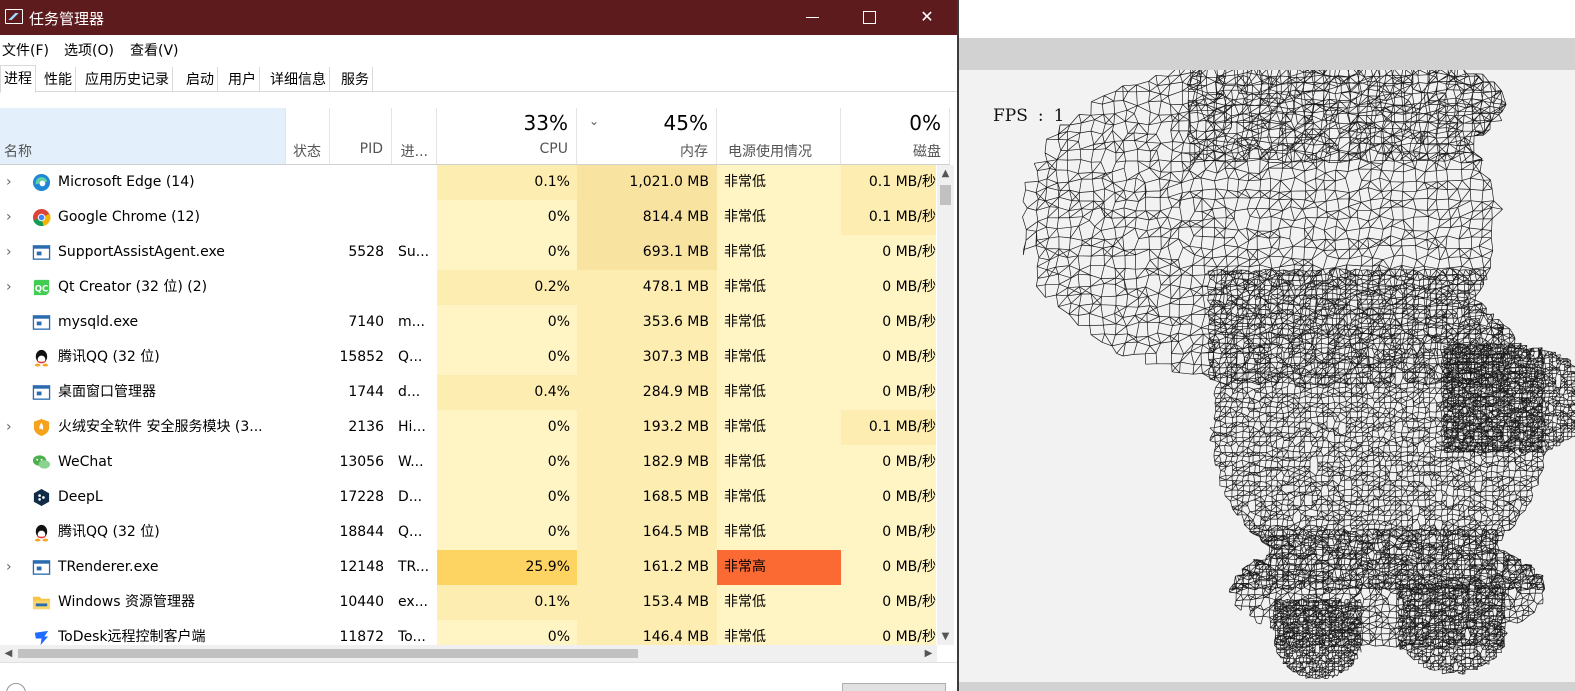  I want to click on scroll-down-icon: ▼, so click(945, 636).